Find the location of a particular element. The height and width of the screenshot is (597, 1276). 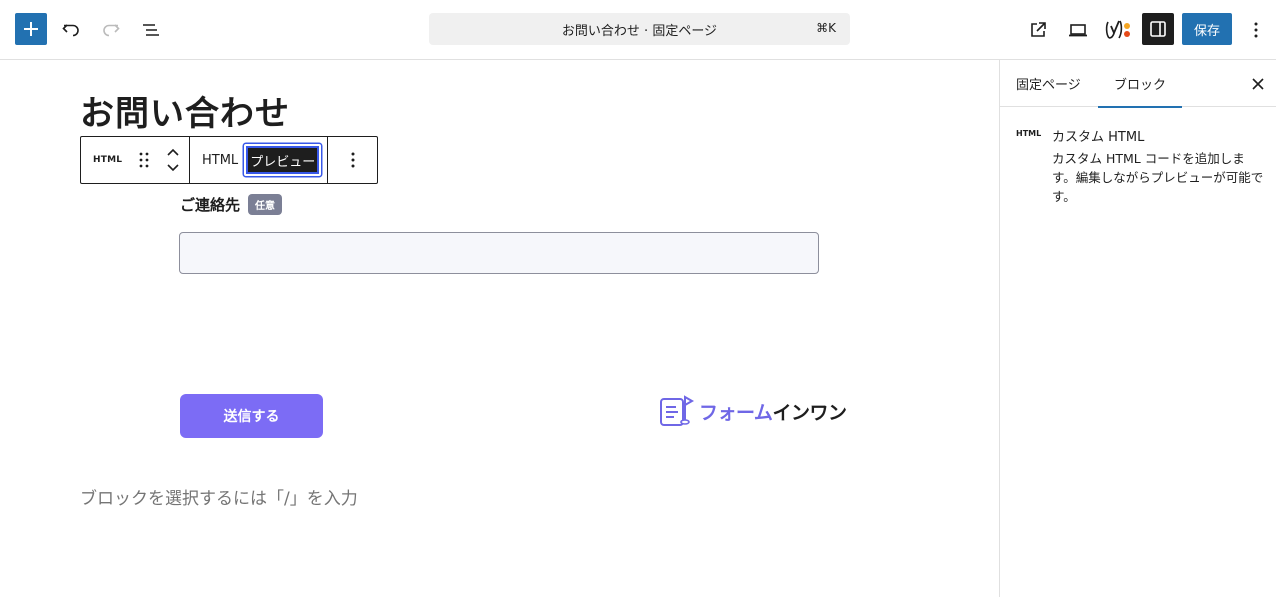

document-overview-button is located at coordinates (151, 30).